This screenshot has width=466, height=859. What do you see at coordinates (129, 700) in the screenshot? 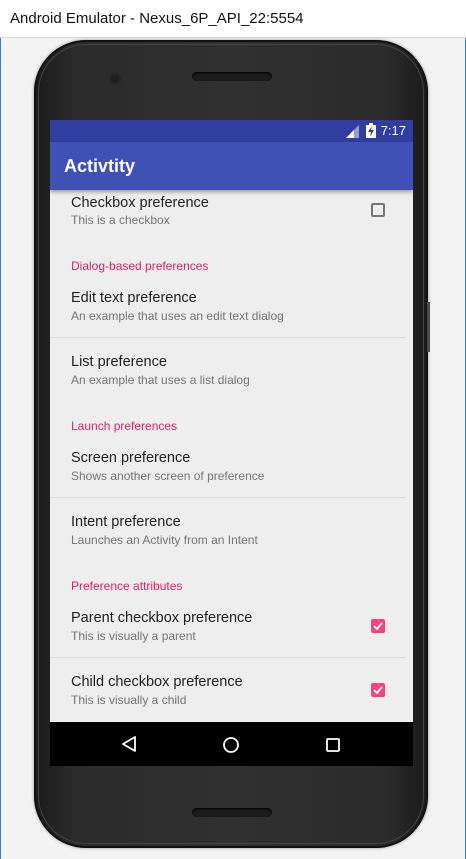
I see `pref-summary: This is visually a child` at bounding box center [129, 700].